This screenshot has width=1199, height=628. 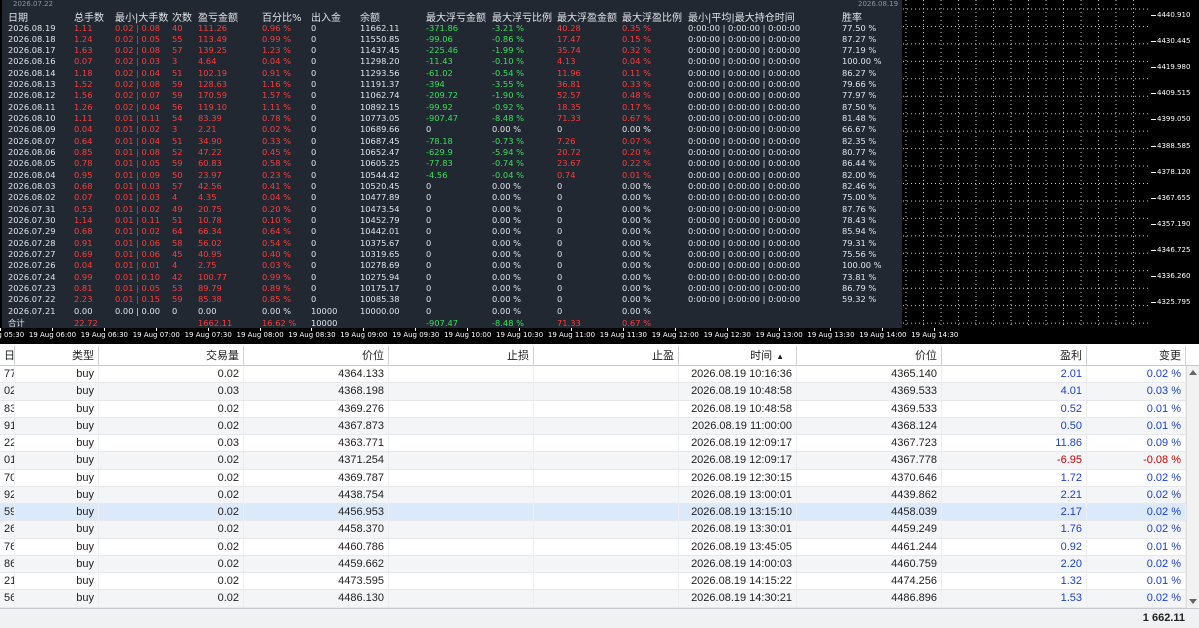 I want to click on panel-cell-win-rate: 80.77 %, so click(x=859, y=152).